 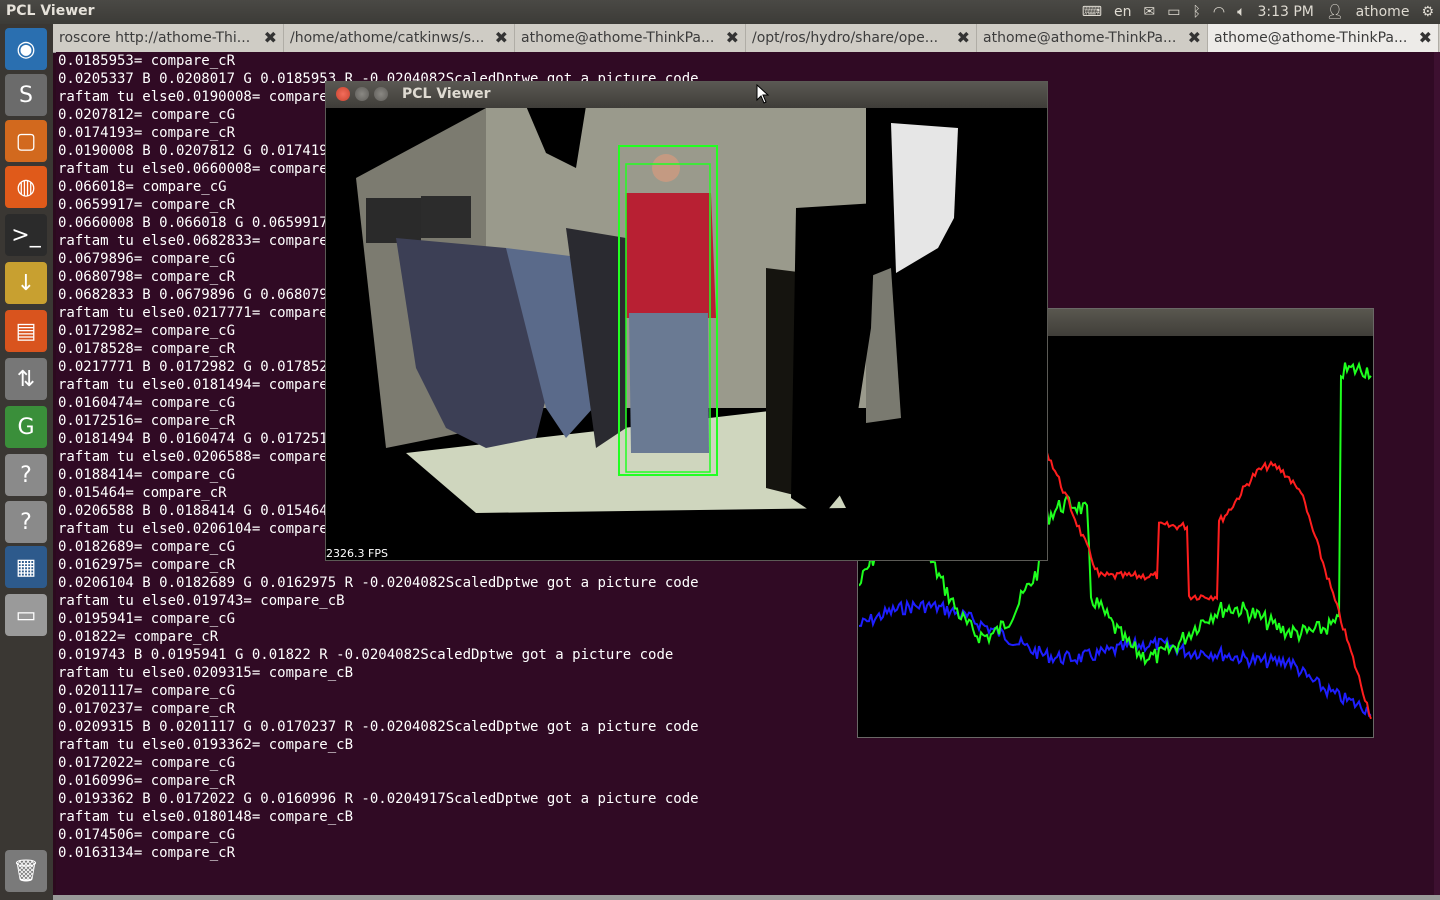 What do you see at coordinates (26, 615) in the screenshot?
I see `drive-icon: ▭` at bounding box center [26, 615].